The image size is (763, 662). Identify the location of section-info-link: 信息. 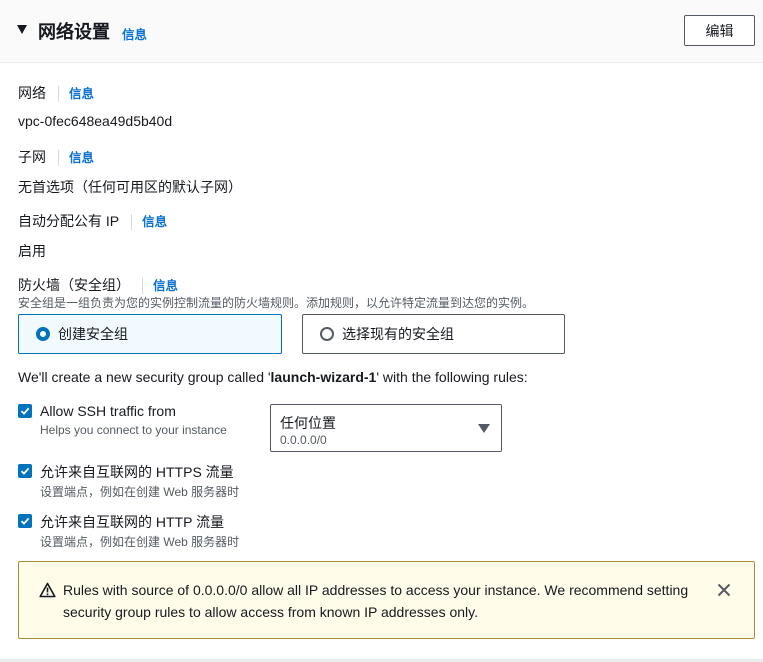
(134, 33).